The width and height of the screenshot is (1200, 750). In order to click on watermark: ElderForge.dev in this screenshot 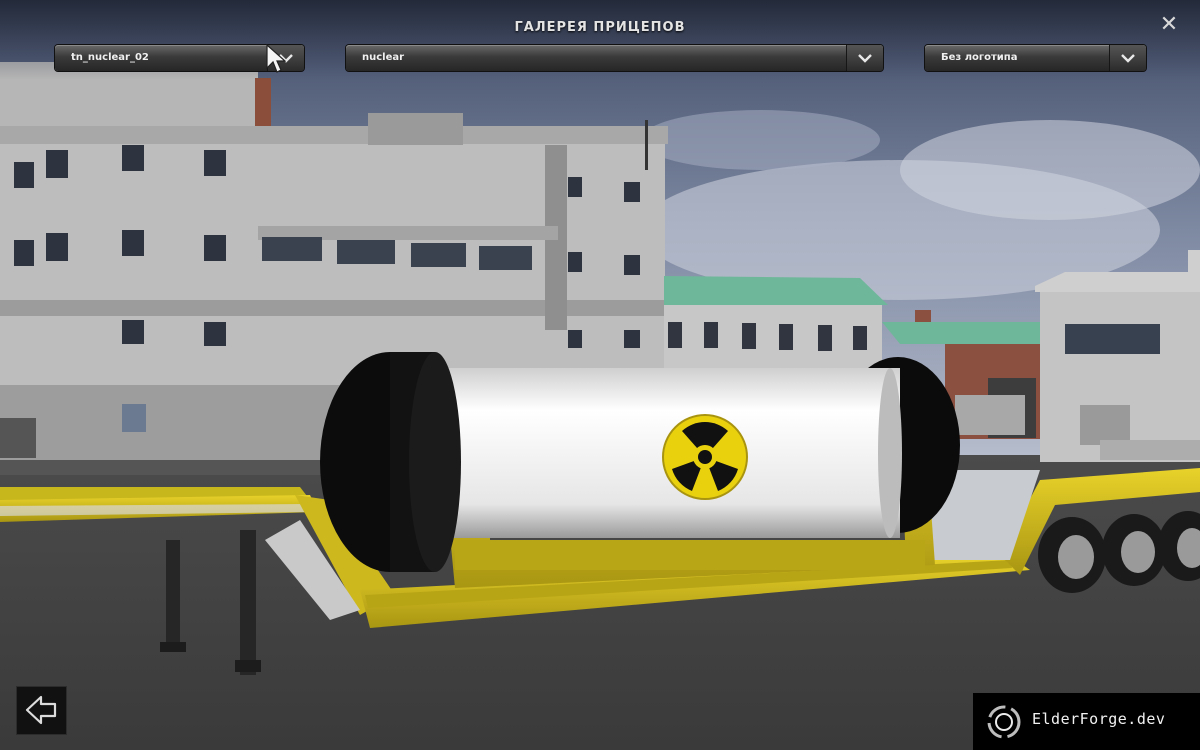, I will do `click(1086, 721)`.